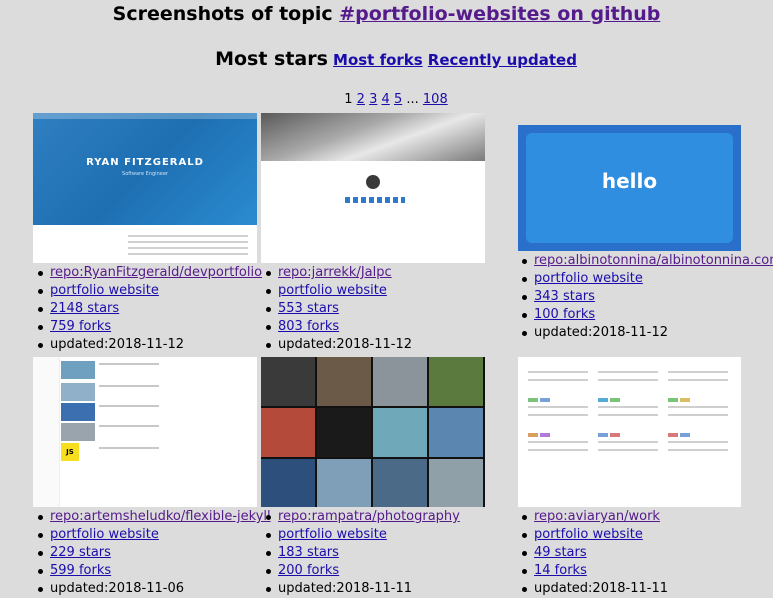 The image size is (773, 598). I want to click on stars-link: 49 stars, so click(560, 552).